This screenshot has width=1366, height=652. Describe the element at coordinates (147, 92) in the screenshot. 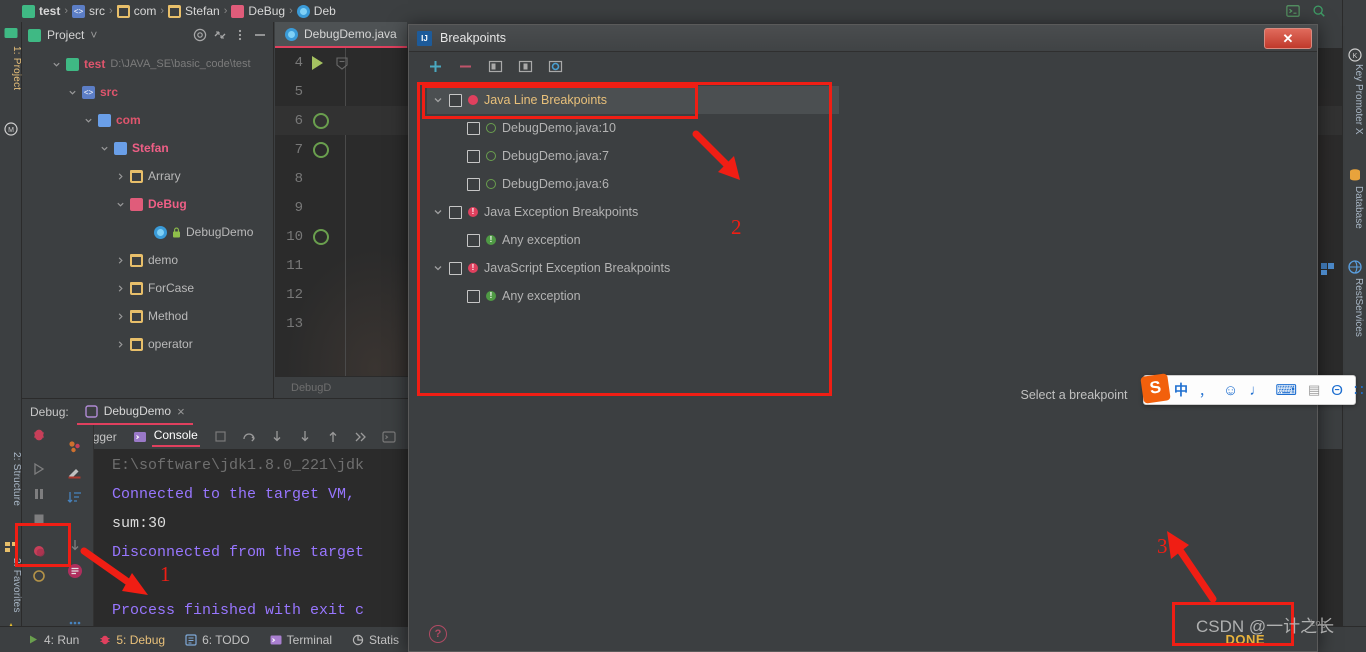

I see `tree-item-src: <> src` at that location.